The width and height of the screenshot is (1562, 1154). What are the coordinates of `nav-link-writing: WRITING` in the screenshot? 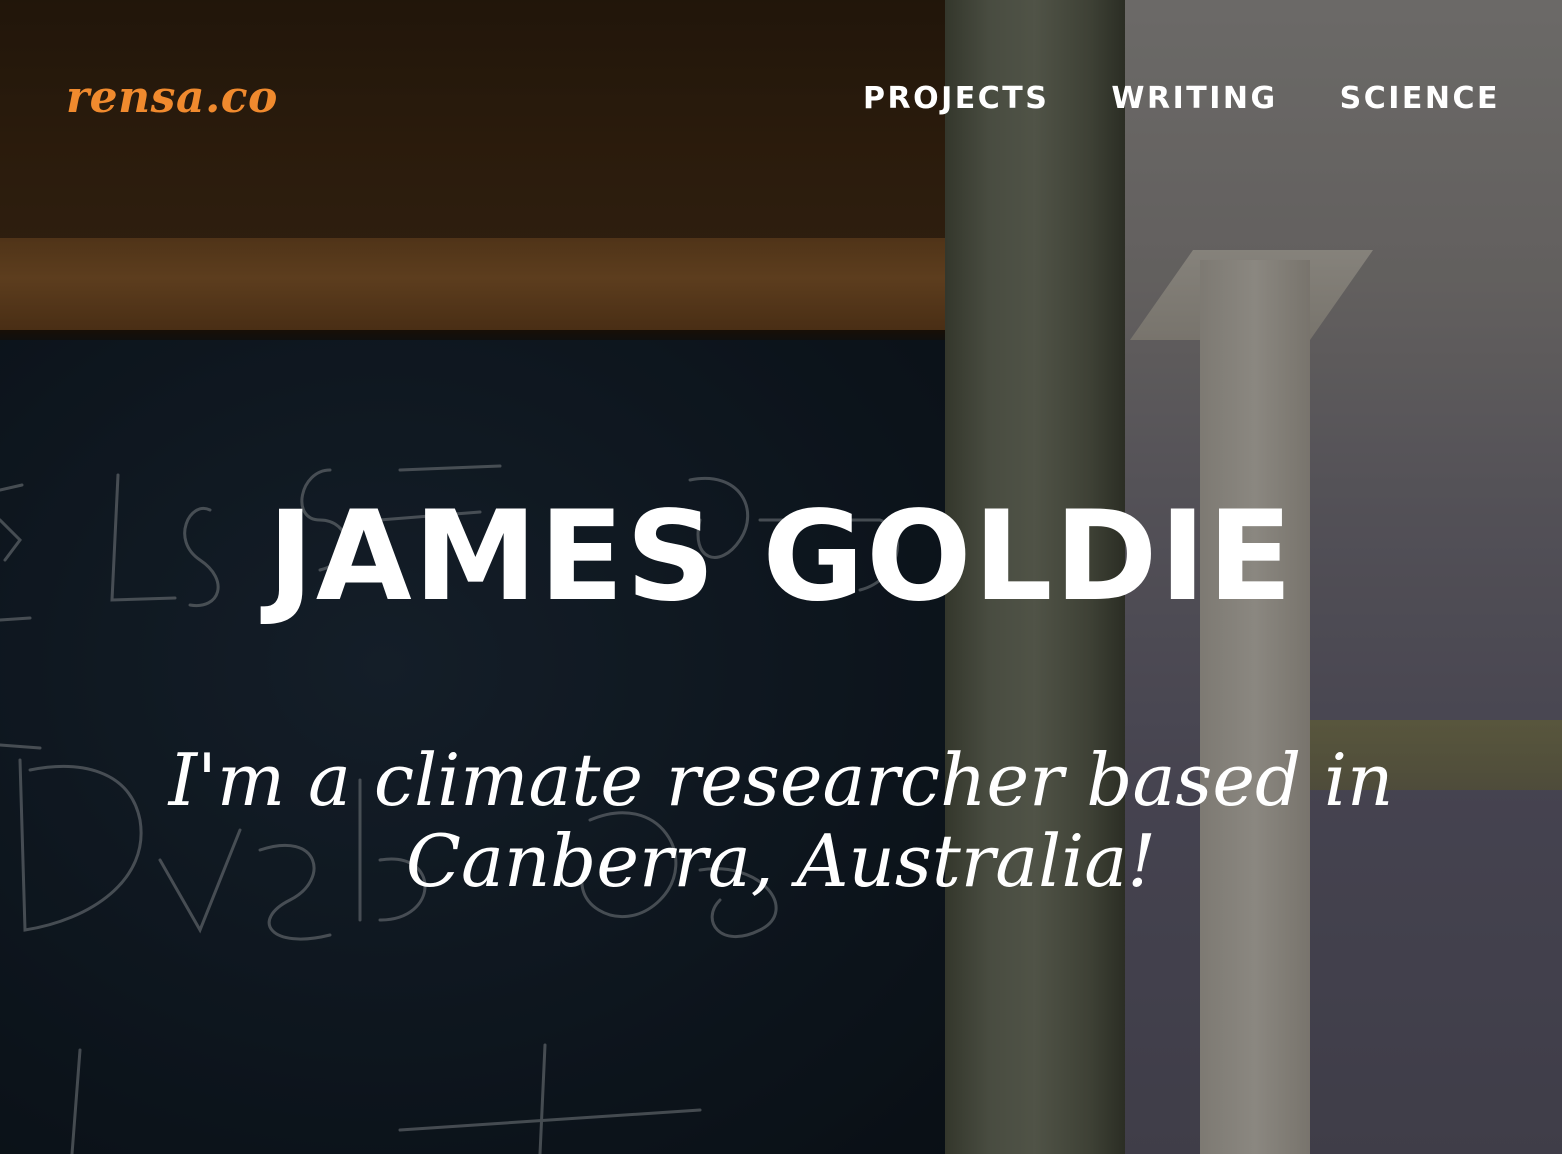 It's located at (1194, 99).